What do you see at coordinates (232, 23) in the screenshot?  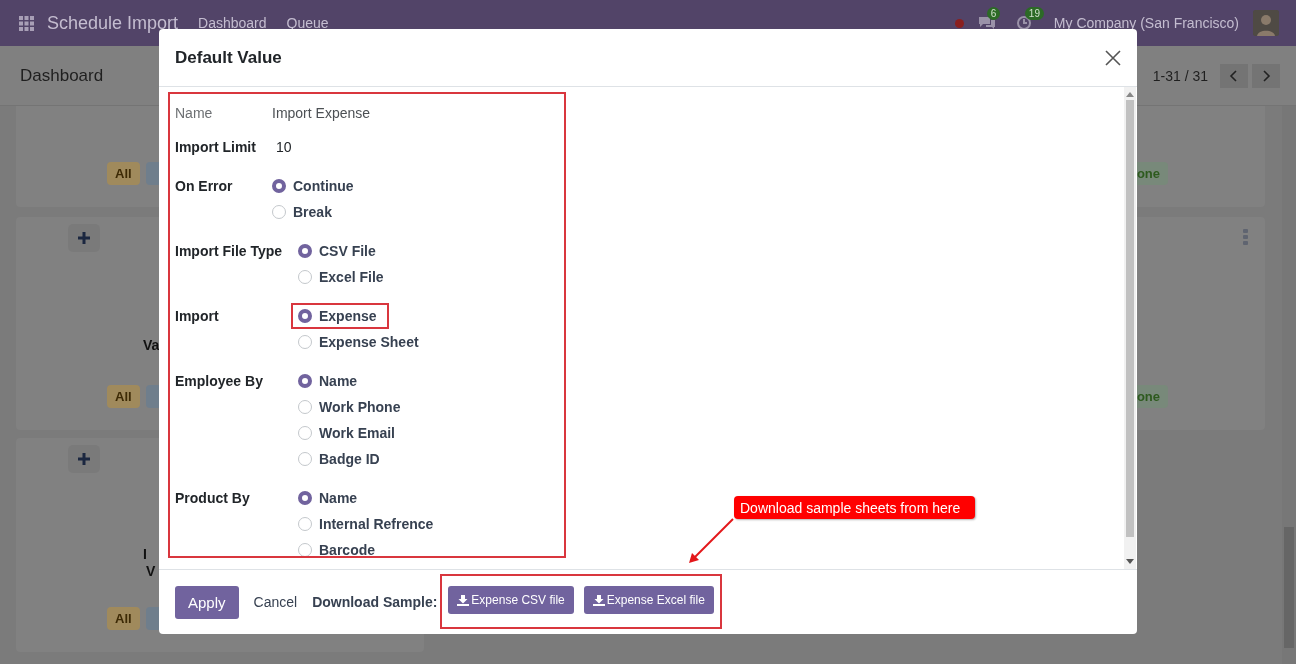 I see `menu-item: Dashboard` at bounding box center [232, 23].